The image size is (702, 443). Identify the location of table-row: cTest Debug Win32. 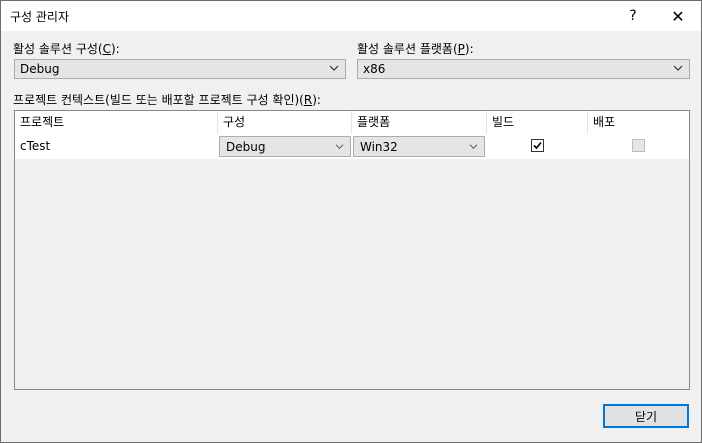
(352, 147).